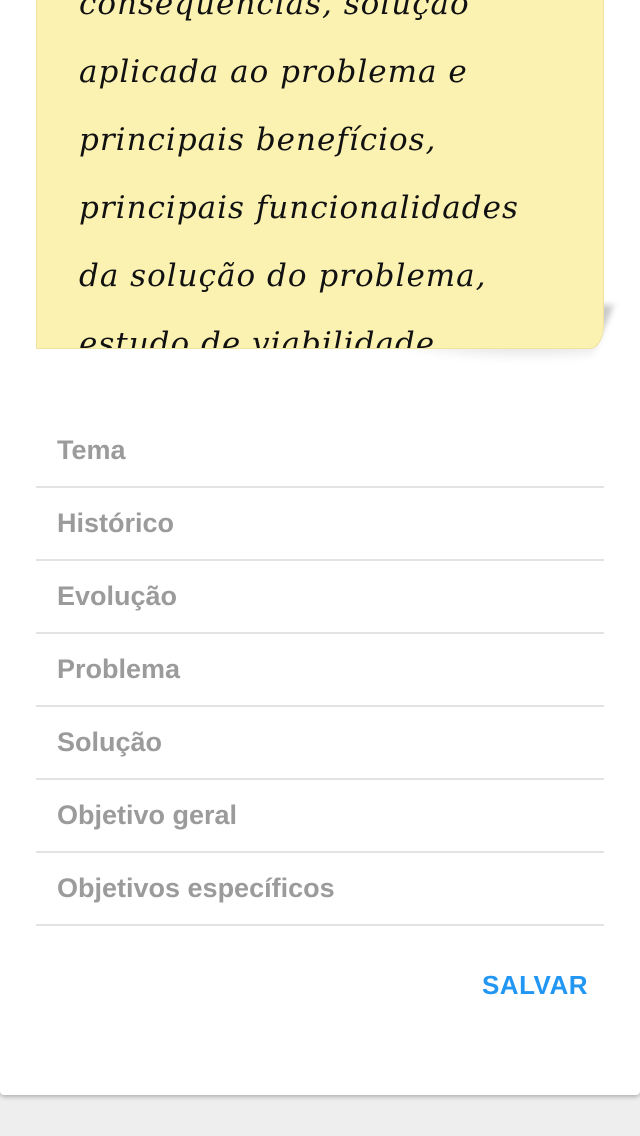 The height and width of the screenshot is (1136, 640). Describe the element at coordinates (320, 597) in the screenshot. I see `evolucao-field: Evolução` at that location.